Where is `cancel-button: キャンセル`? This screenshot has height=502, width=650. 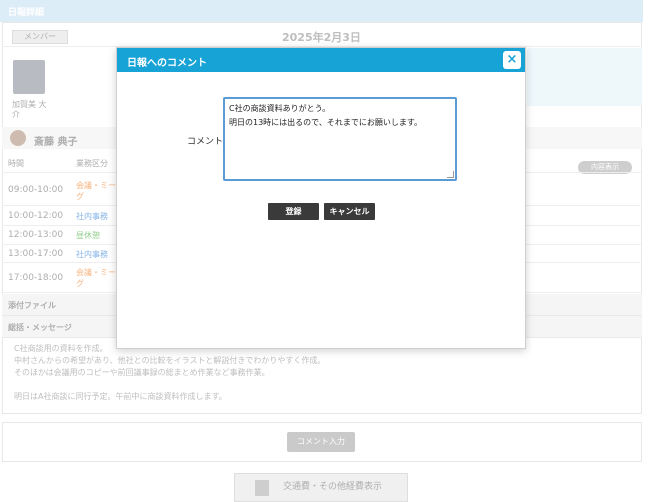
cancel-button: キャンセル is located at coordinates (349, 211).